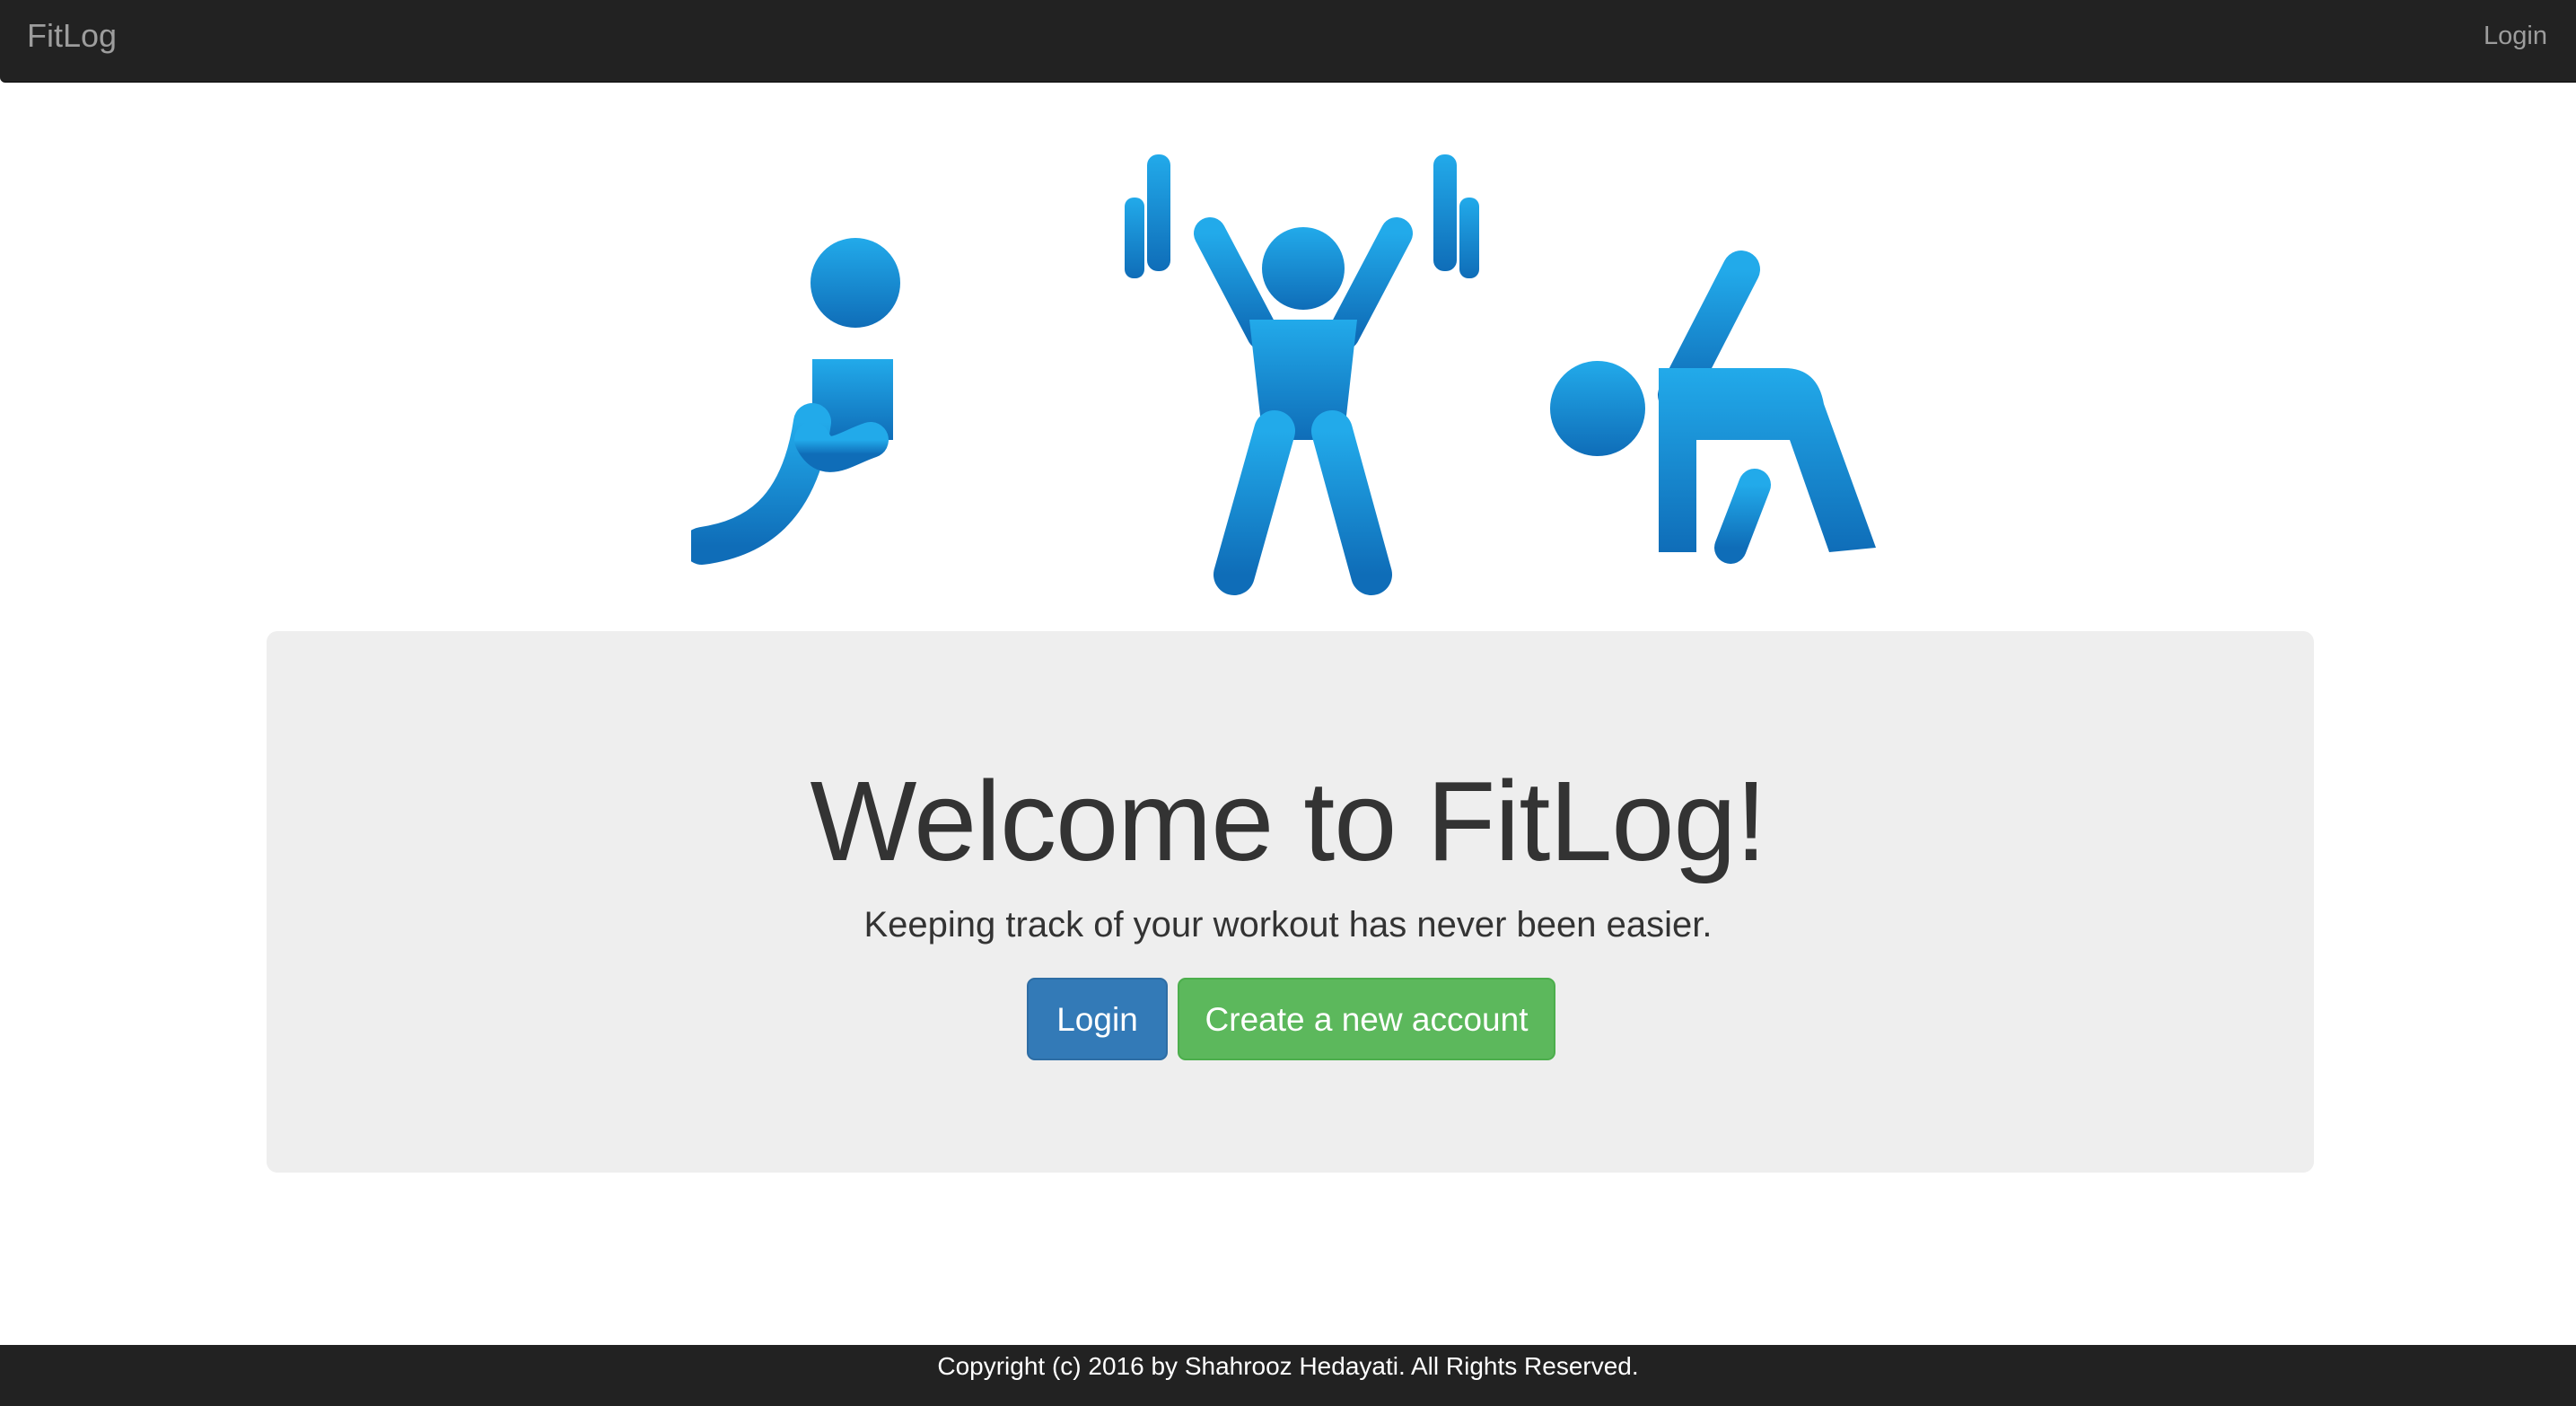 The height and width of the screenshot is (1406, 2576). I want to click on create-account-button: Create a new account, so click(1366, 1019).